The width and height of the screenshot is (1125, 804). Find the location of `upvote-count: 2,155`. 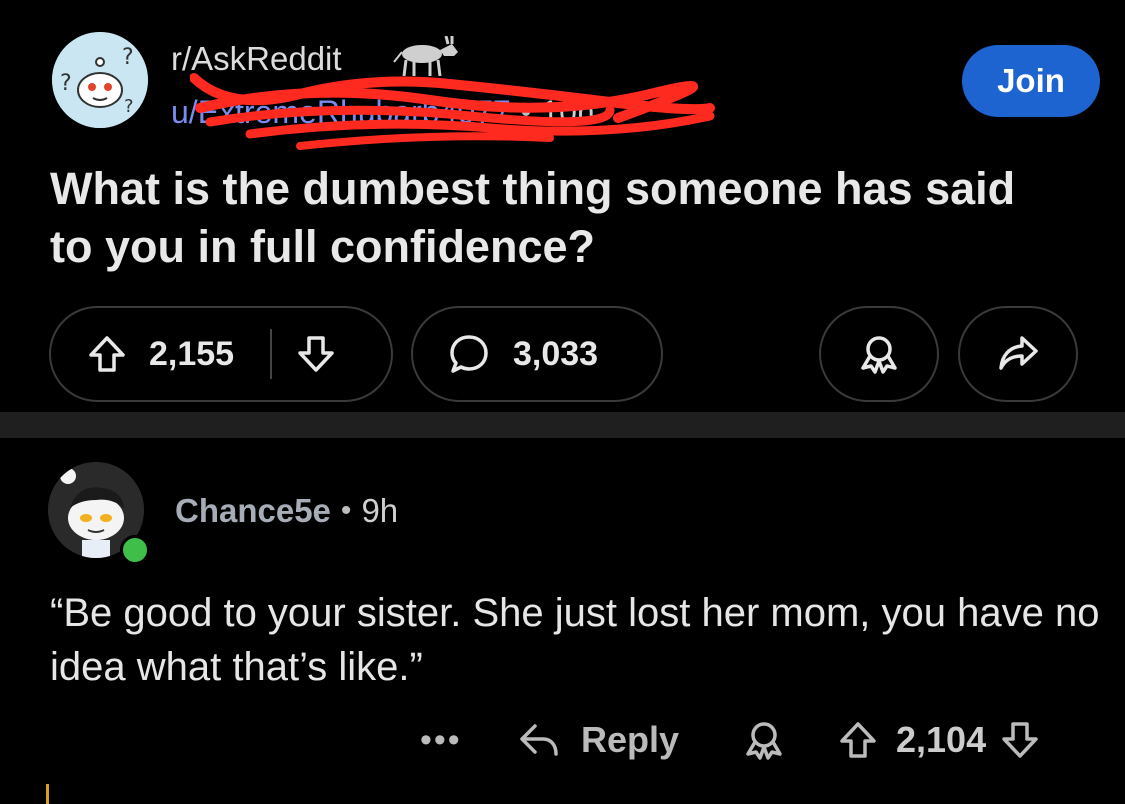

upvote-count: 2,155 is located at coordinates (192, 353).